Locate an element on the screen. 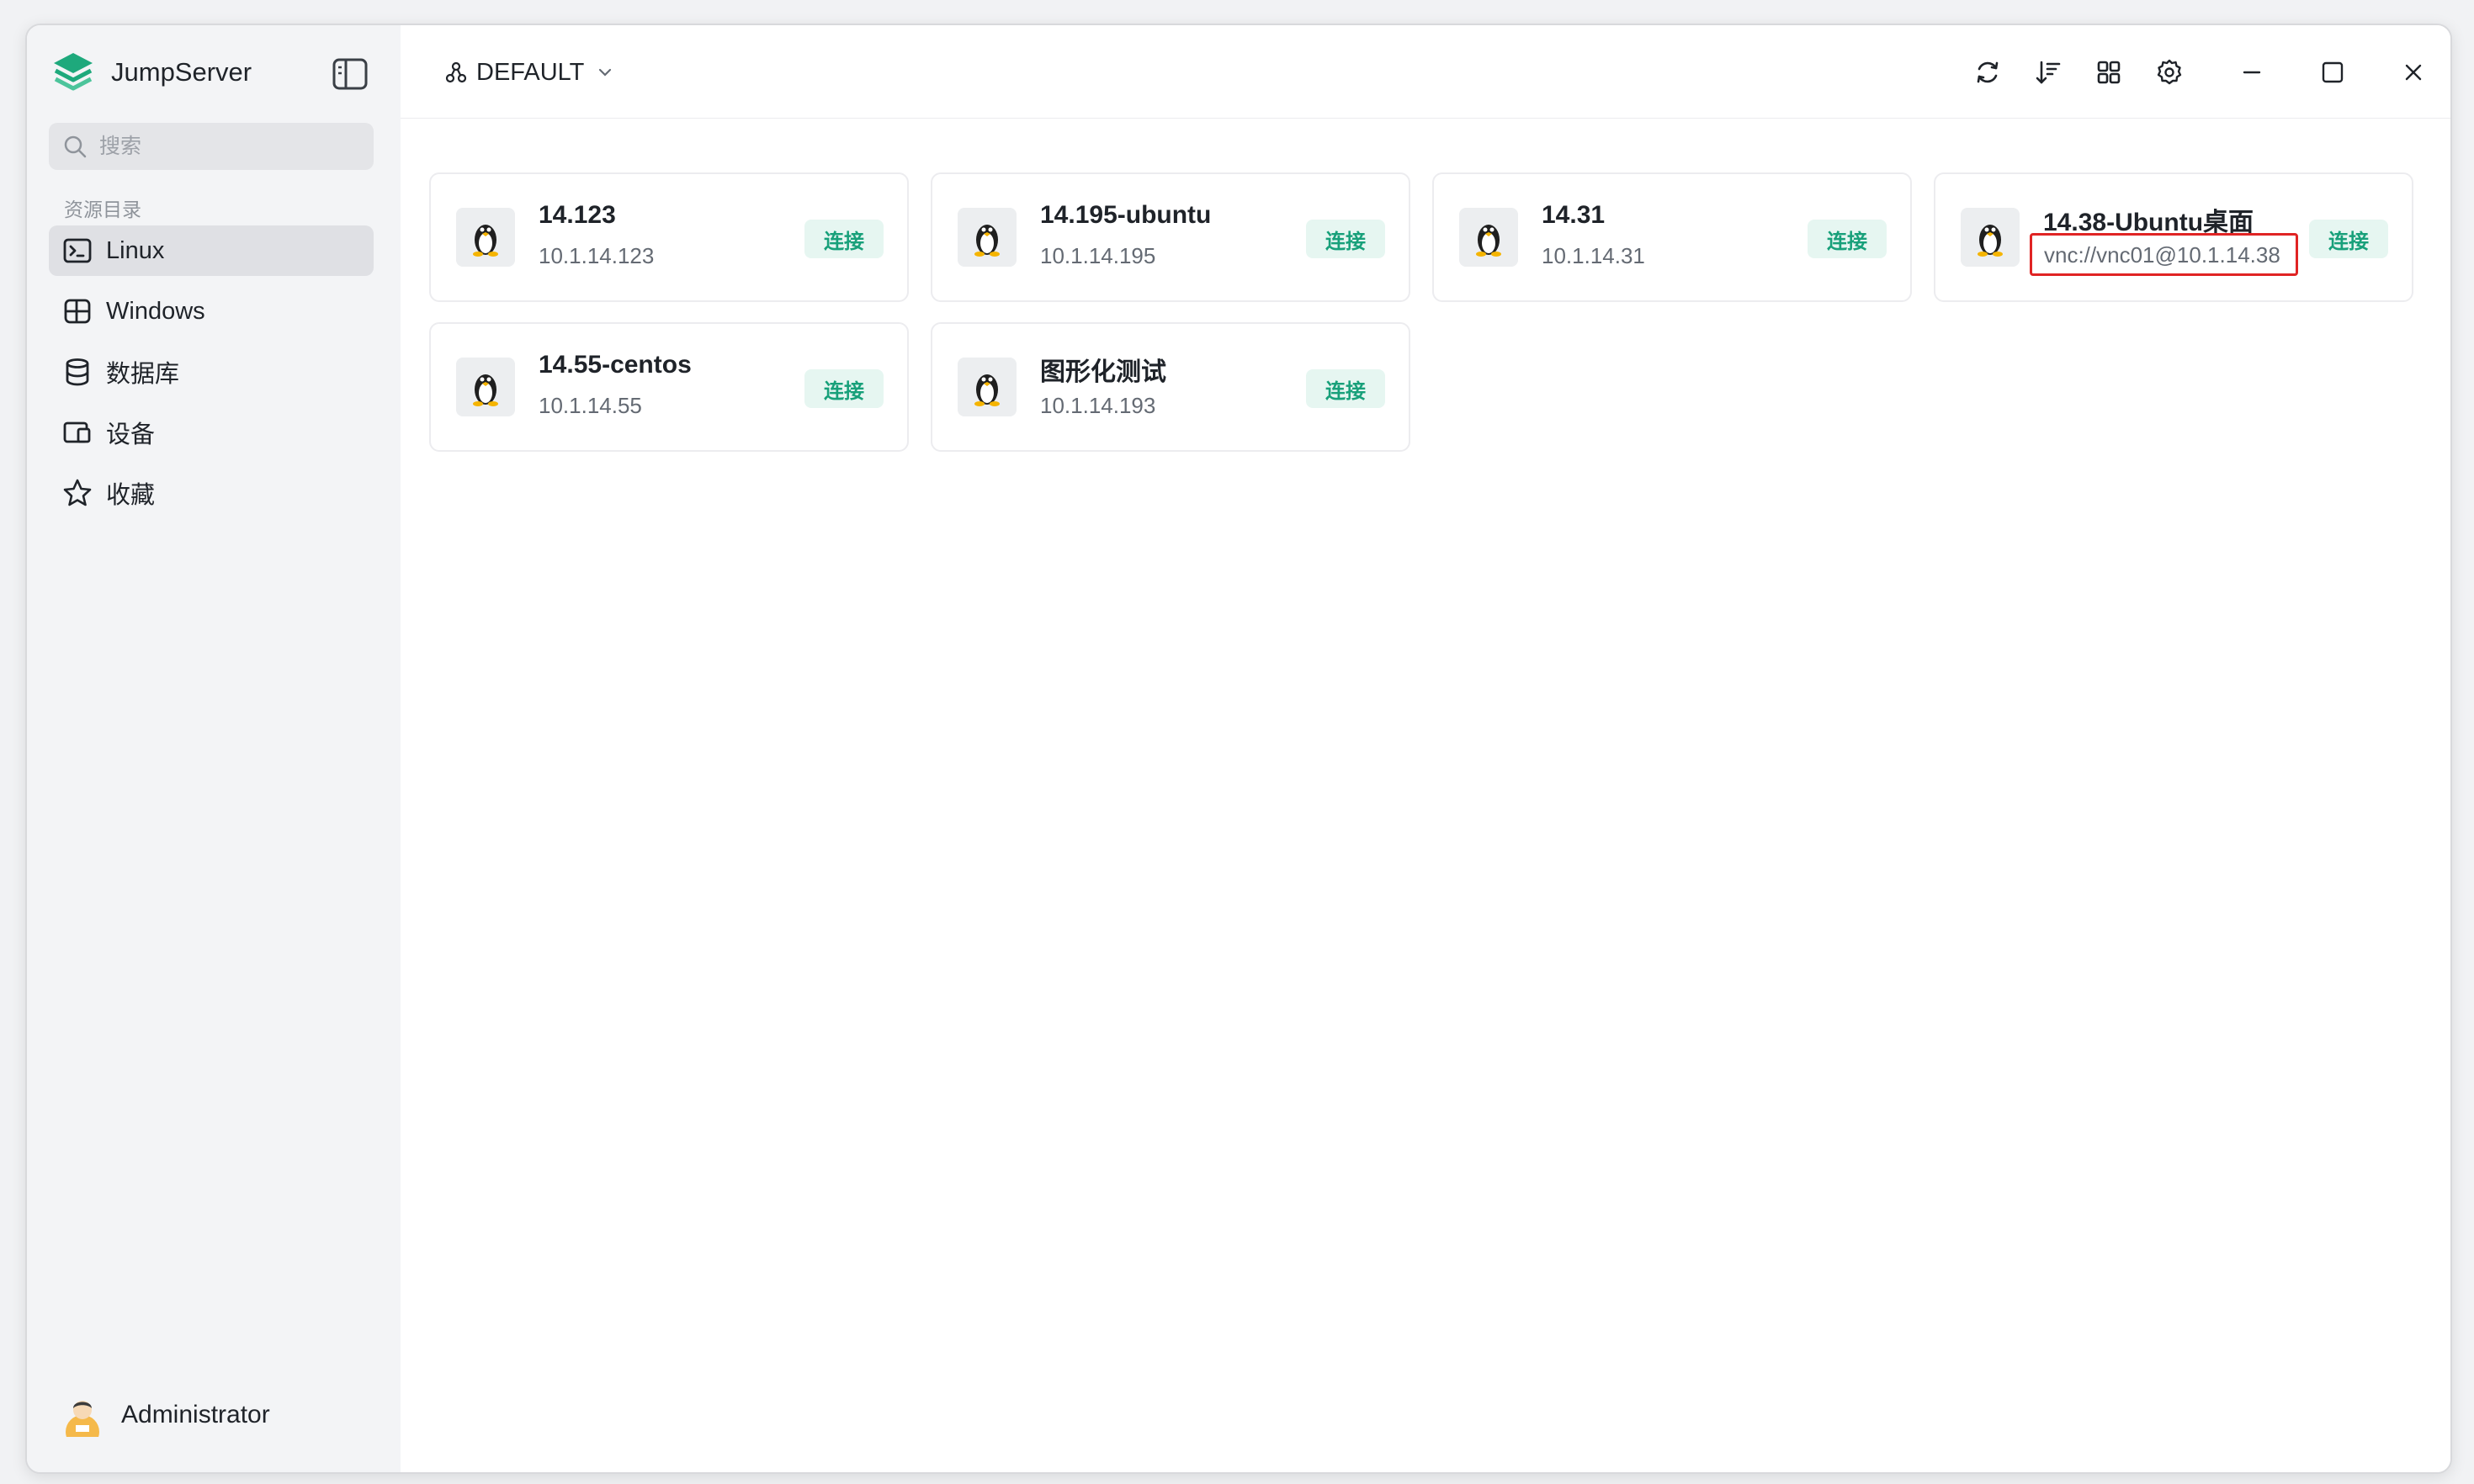 The height and width of the screenshot is (1484, 2474). asset-address: 10.1.14.195 is located at coordinates (1098, 256).